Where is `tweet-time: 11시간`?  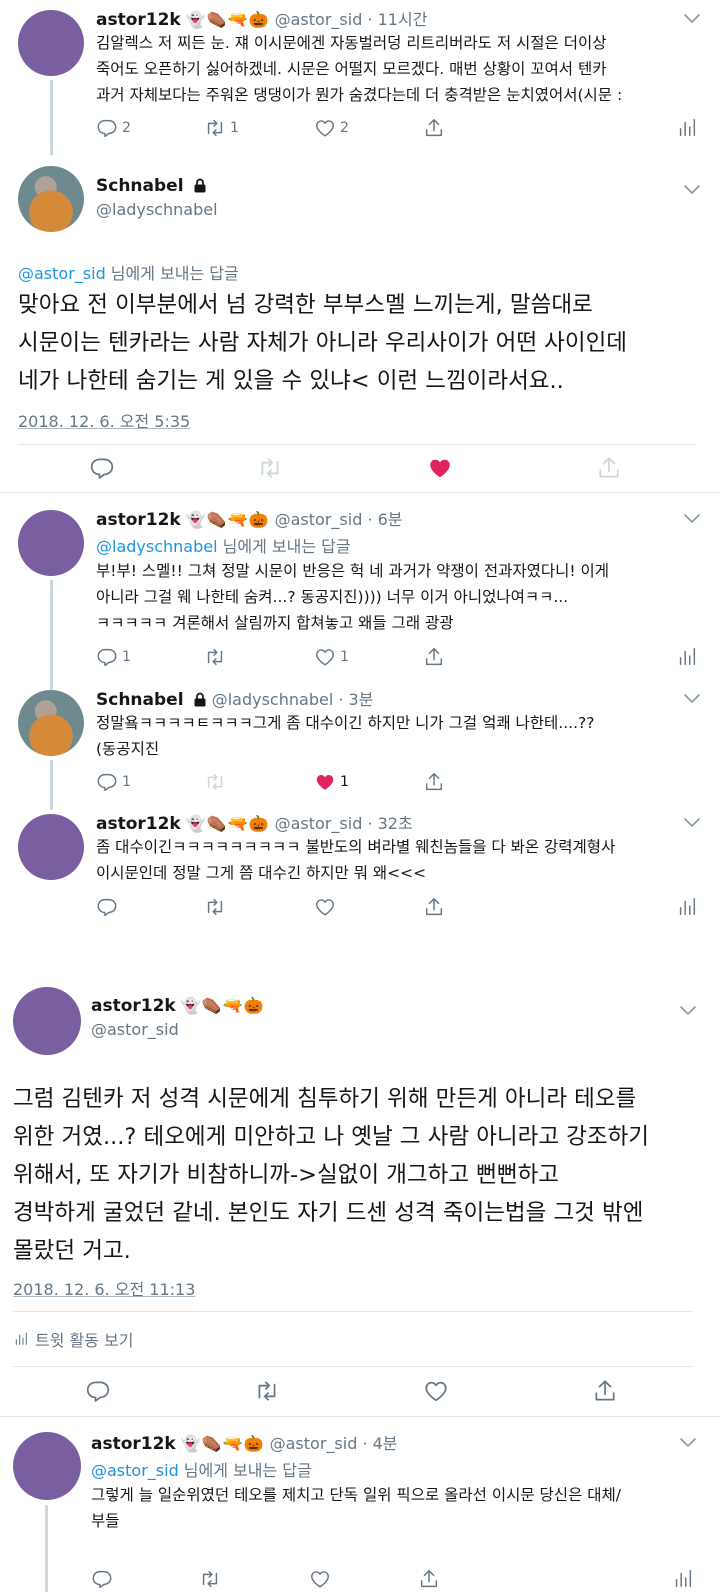
tweet-time: 11시간 is located at coordinates (403, 19).